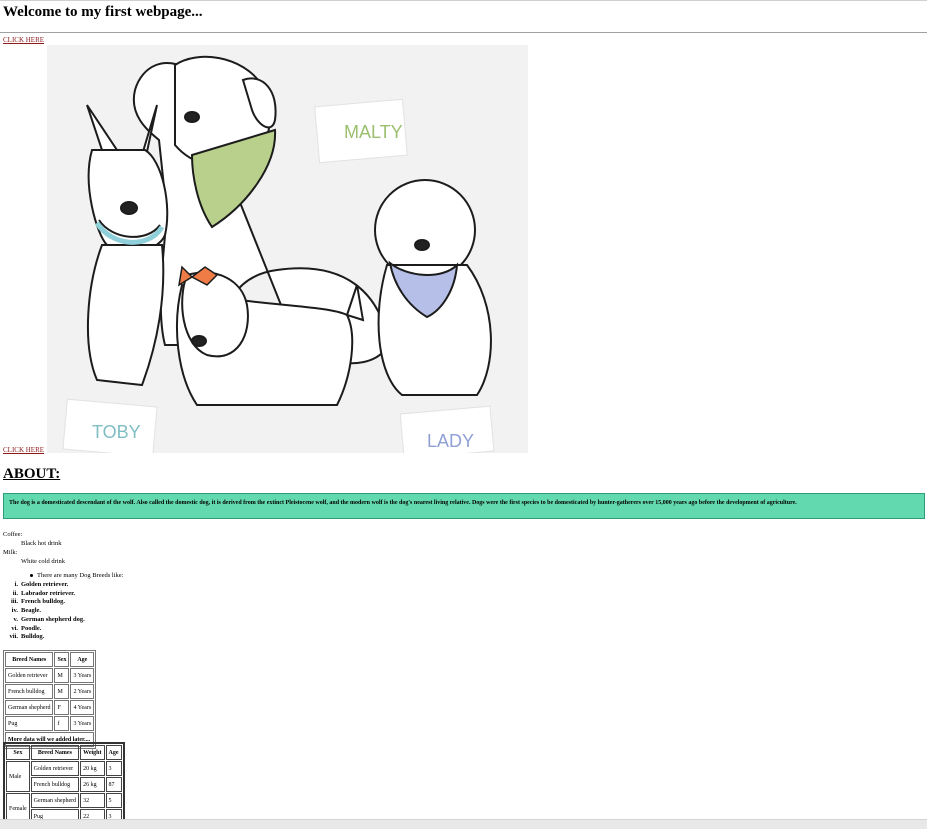 The height and width of the screenshot is (829, 927). I want to click on table-row: Pug f 3 Years, so click(50, 723).